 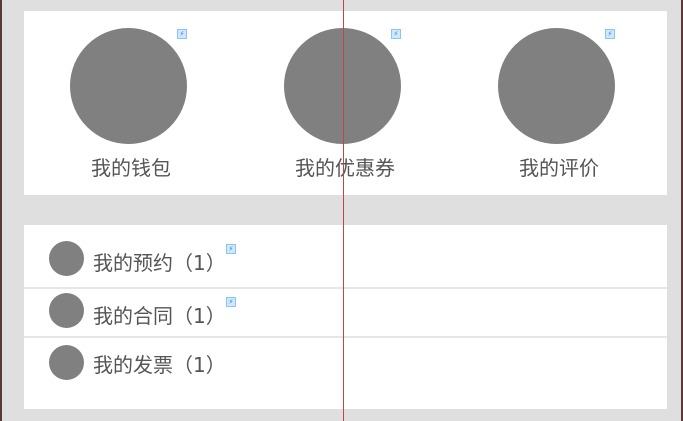 I want to click on list-item-label: 我的预约（1）, so click(x=159, y=263).